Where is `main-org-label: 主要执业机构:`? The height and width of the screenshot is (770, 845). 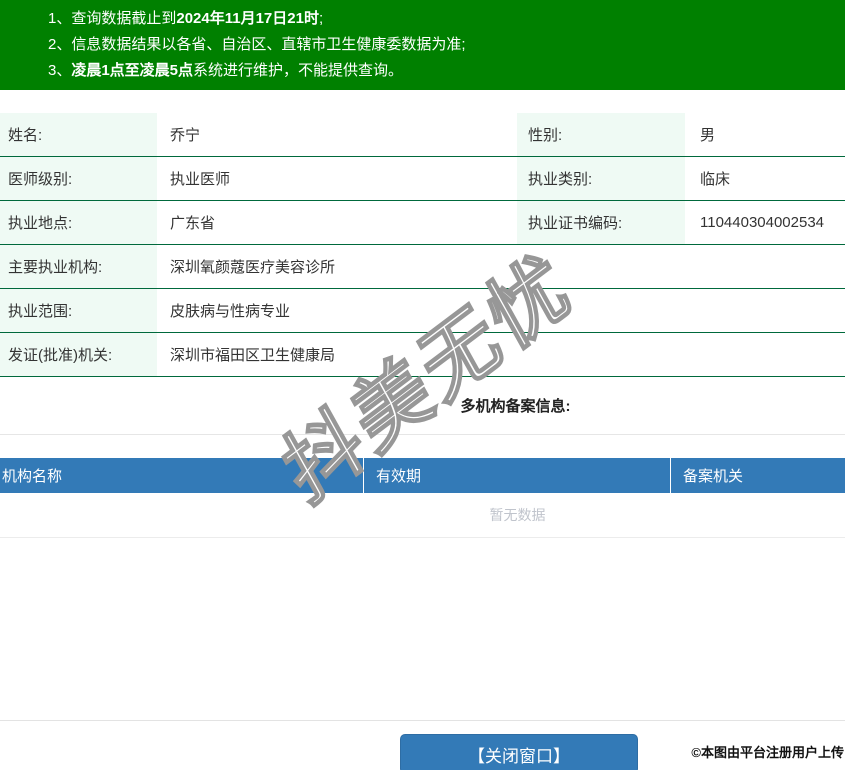
main-org-label: 主要执业机构: is located at coordinates (78, 266).